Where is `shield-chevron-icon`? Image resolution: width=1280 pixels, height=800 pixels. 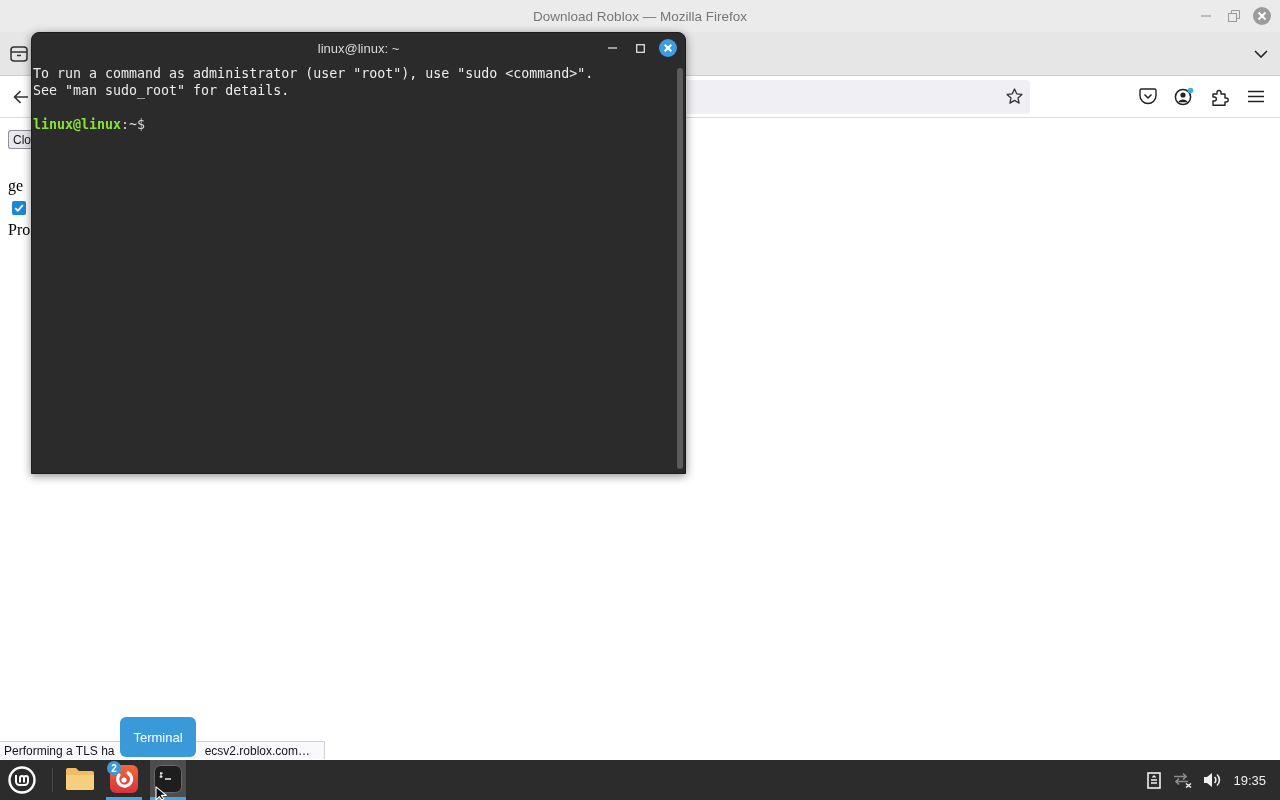
shield-chevron-icon is located at coordinates (1148, 96).